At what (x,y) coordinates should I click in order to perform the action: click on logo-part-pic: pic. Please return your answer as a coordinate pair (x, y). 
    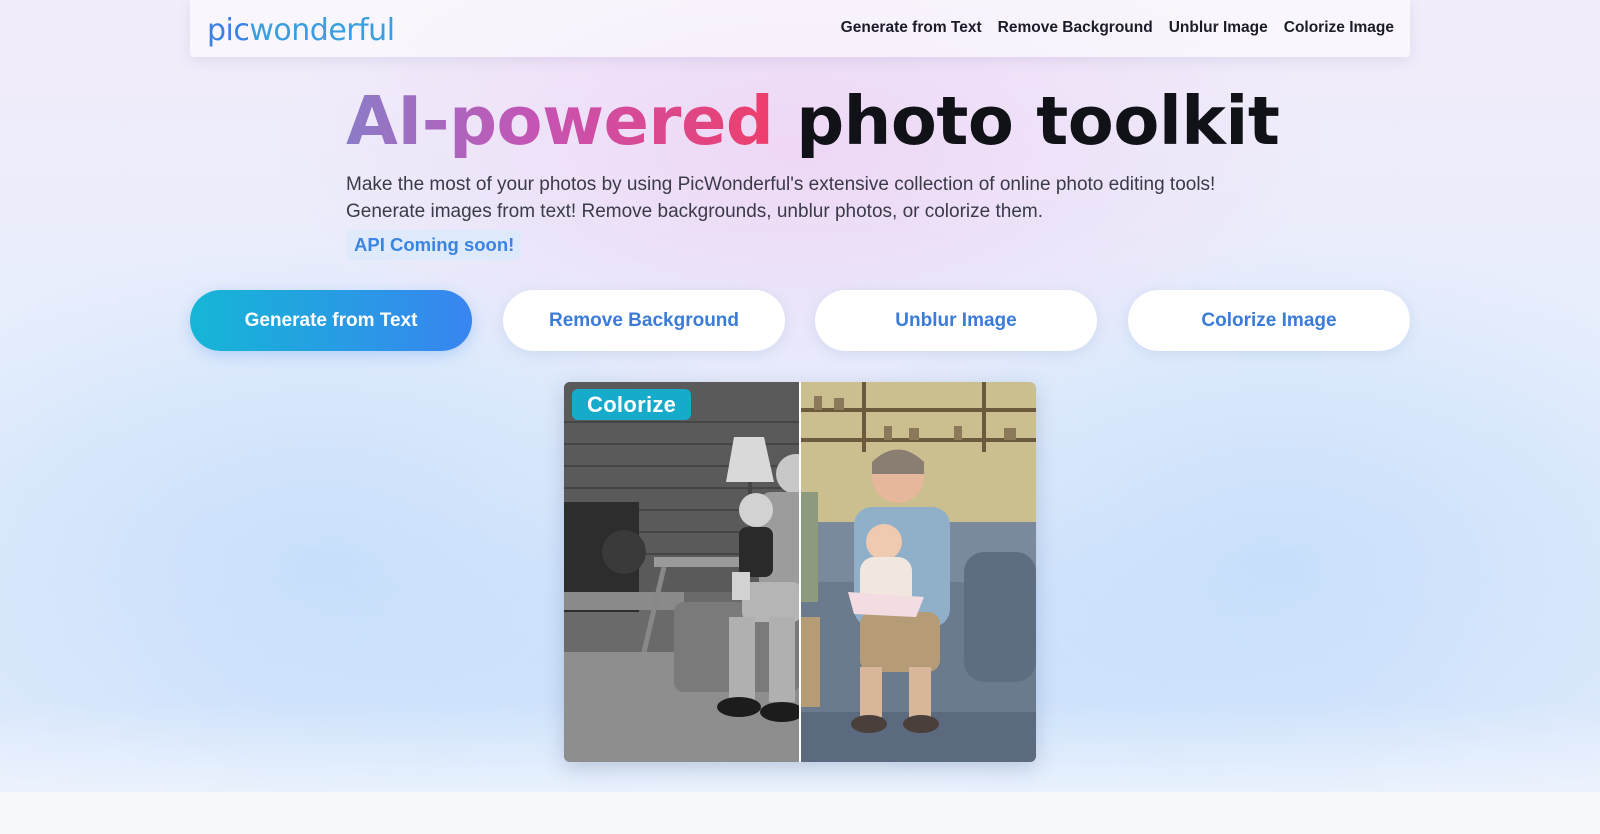
    Looking at the image, I should click on (228, 30).